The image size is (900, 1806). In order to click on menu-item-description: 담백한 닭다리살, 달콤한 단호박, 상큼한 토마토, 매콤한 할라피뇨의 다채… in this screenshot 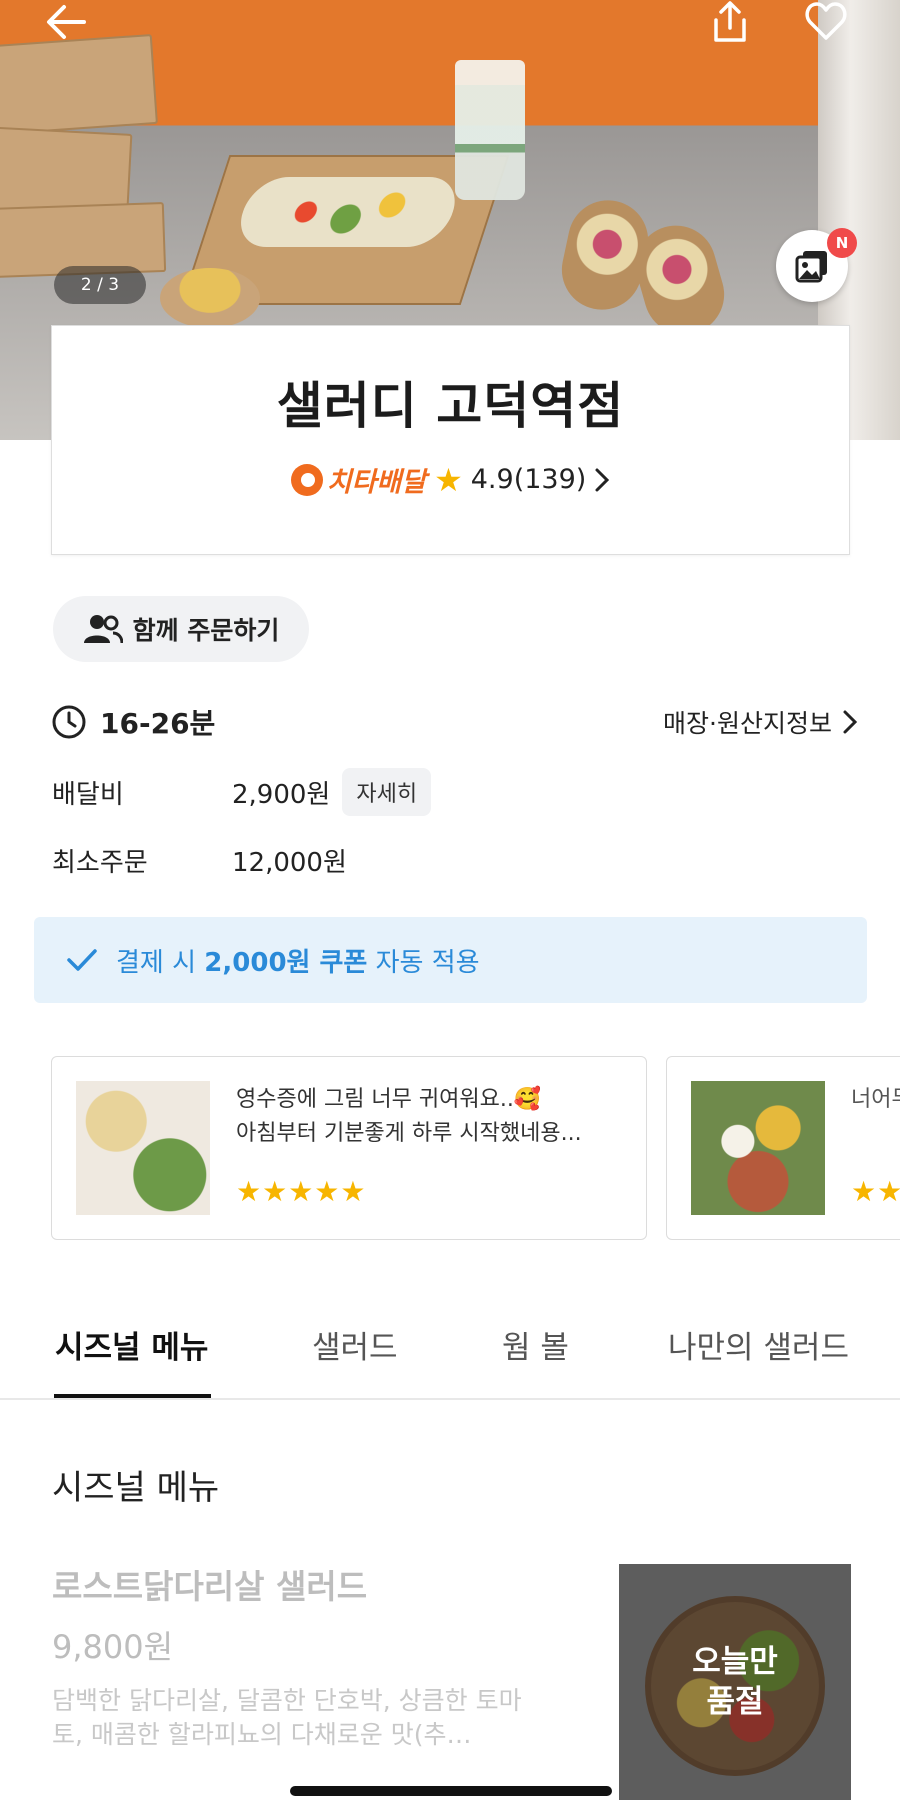, I will do `click(287, 1717)`.